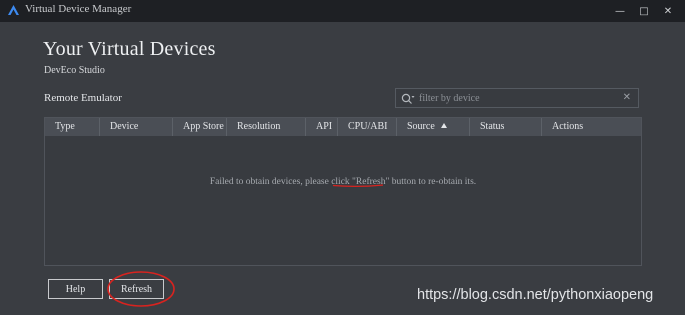 This screenshot has width=685, height=315. What do you see at coordinates (83, 98) in the screenshot?
I see `section-label: Remote Emulator` at bounding box center [83, 98].